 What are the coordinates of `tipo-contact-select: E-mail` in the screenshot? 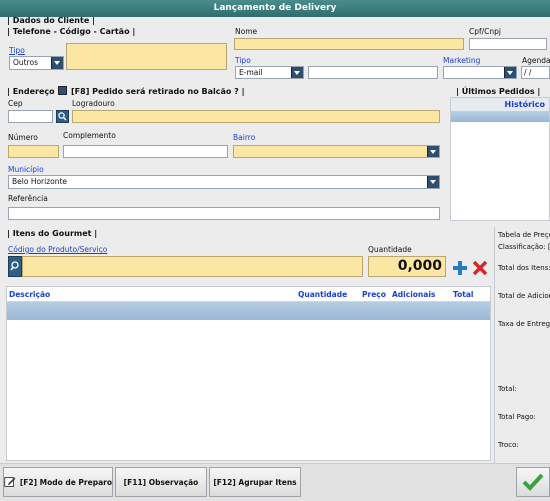 It's located at (269, 72).